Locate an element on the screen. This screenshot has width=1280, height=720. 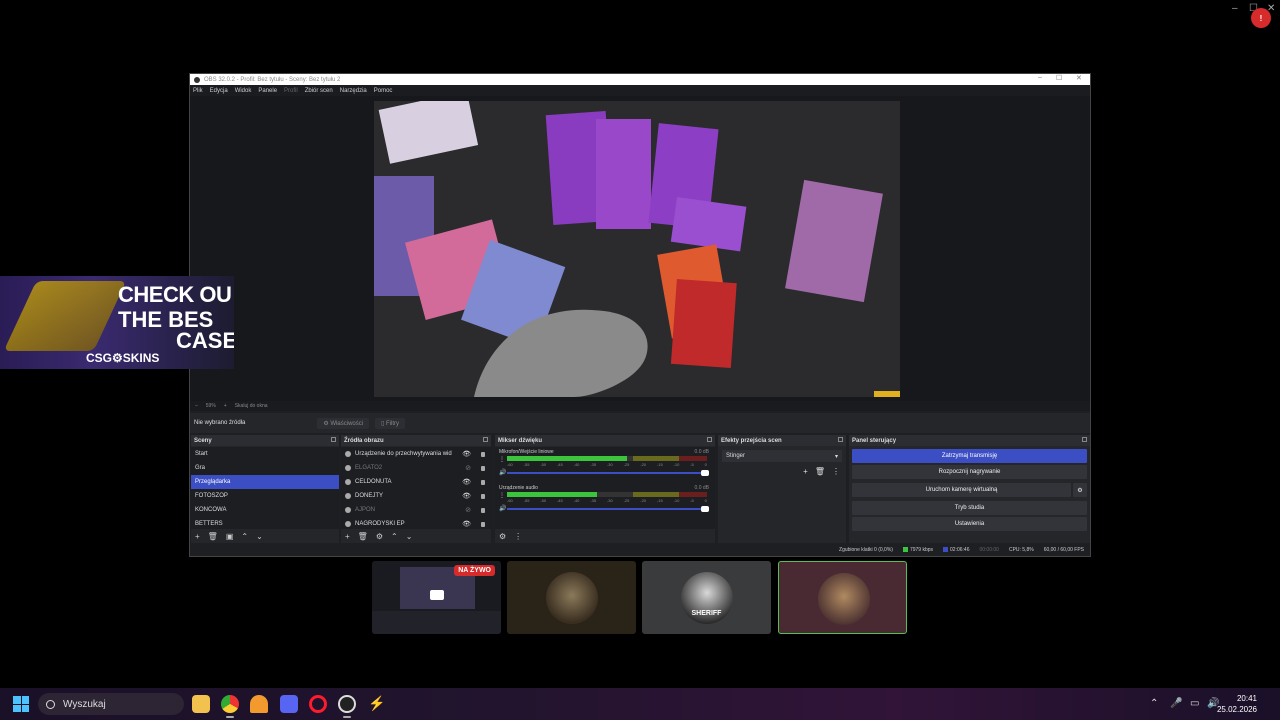
scene-item: BETTERS is located at coordinates (265, 523).